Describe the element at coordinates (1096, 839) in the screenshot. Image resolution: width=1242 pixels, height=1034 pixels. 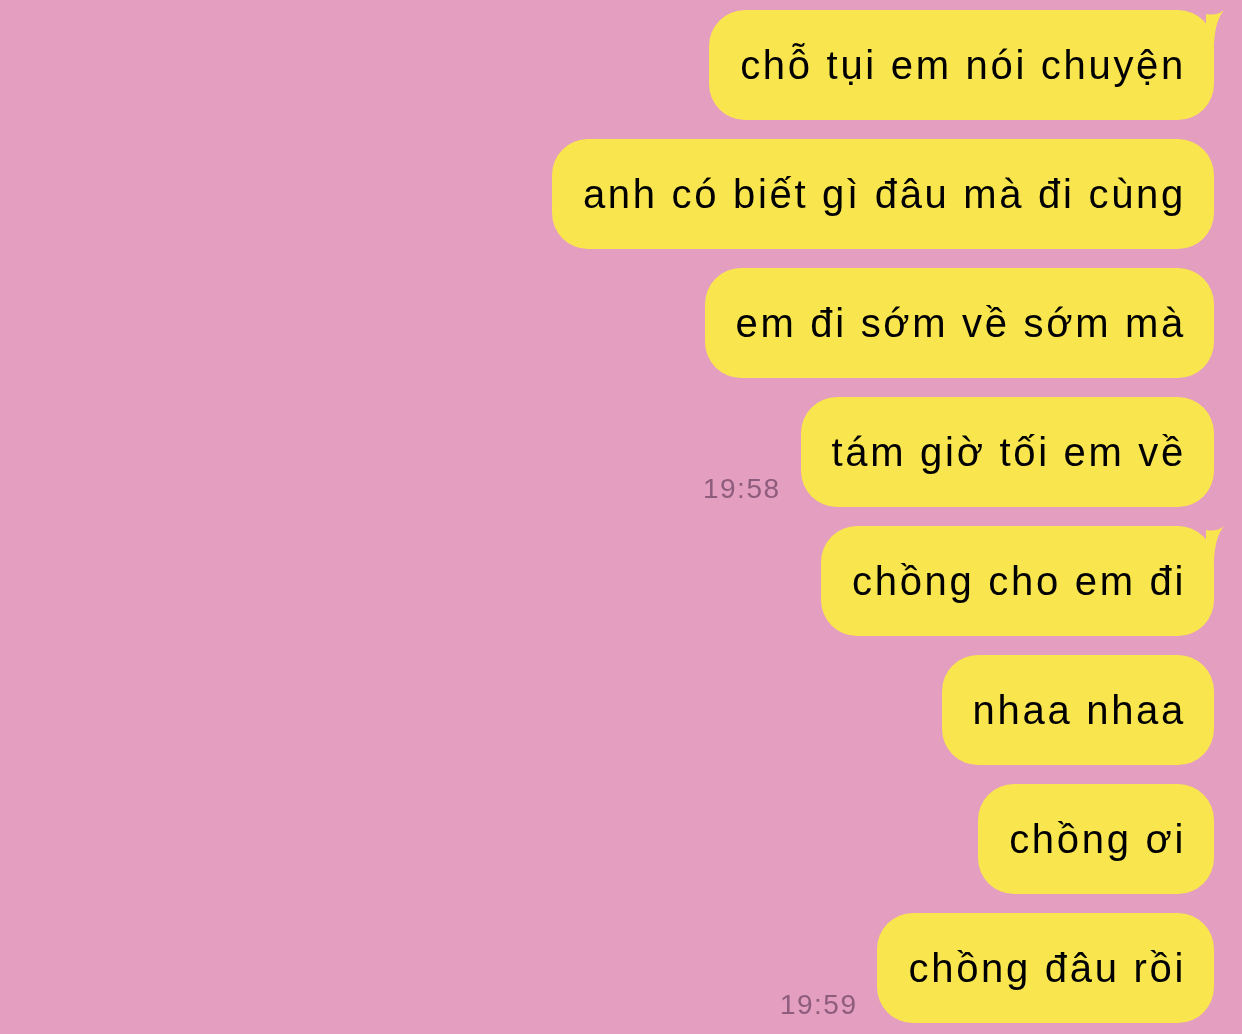
I see `message-bubble: chồng ơi` at that location.